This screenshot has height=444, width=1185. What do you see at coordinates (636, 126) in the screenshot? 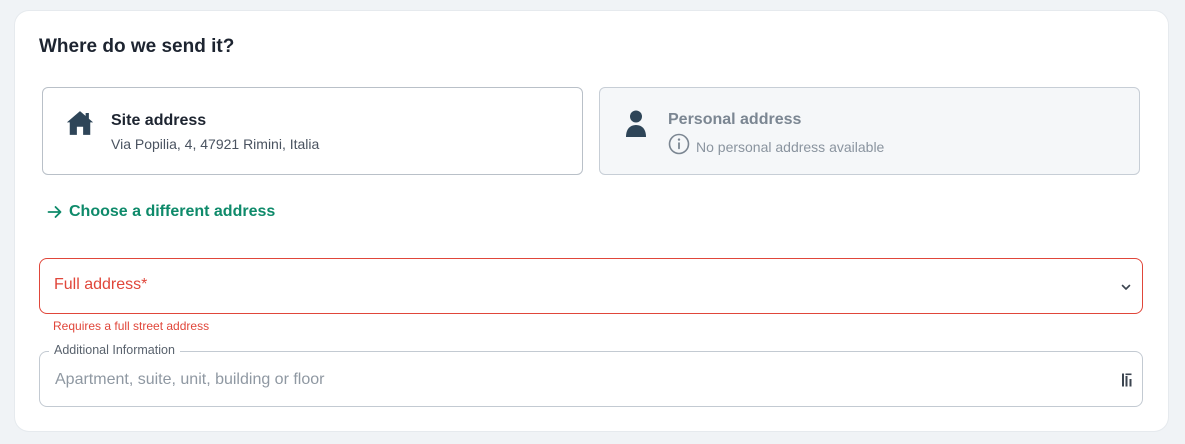
I see `person-icon` at bounding box center [636, 126].